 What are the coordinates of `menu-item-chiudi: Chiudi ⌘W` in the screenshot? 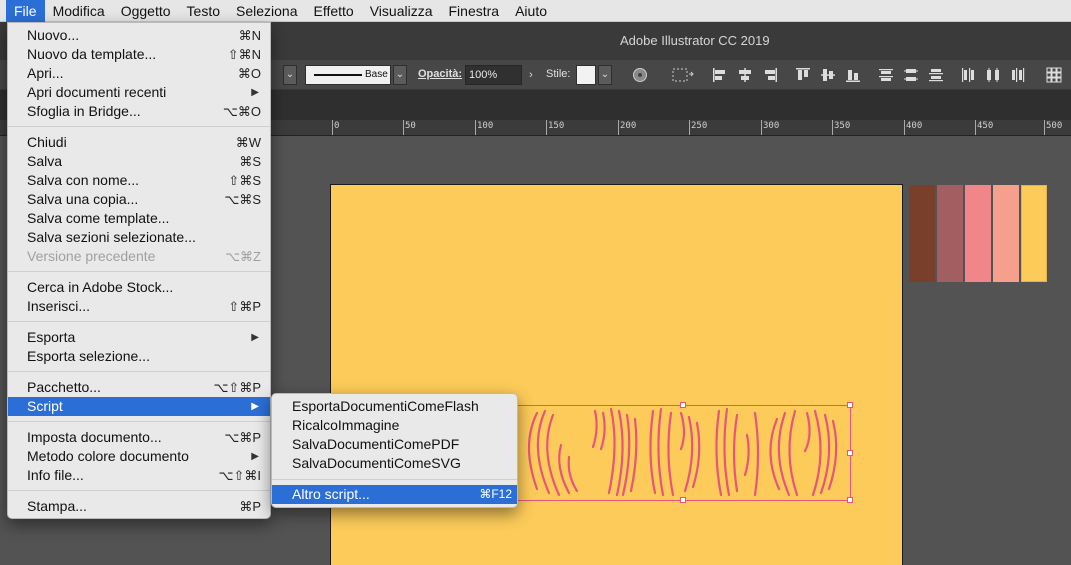 It's located at (139, 142).